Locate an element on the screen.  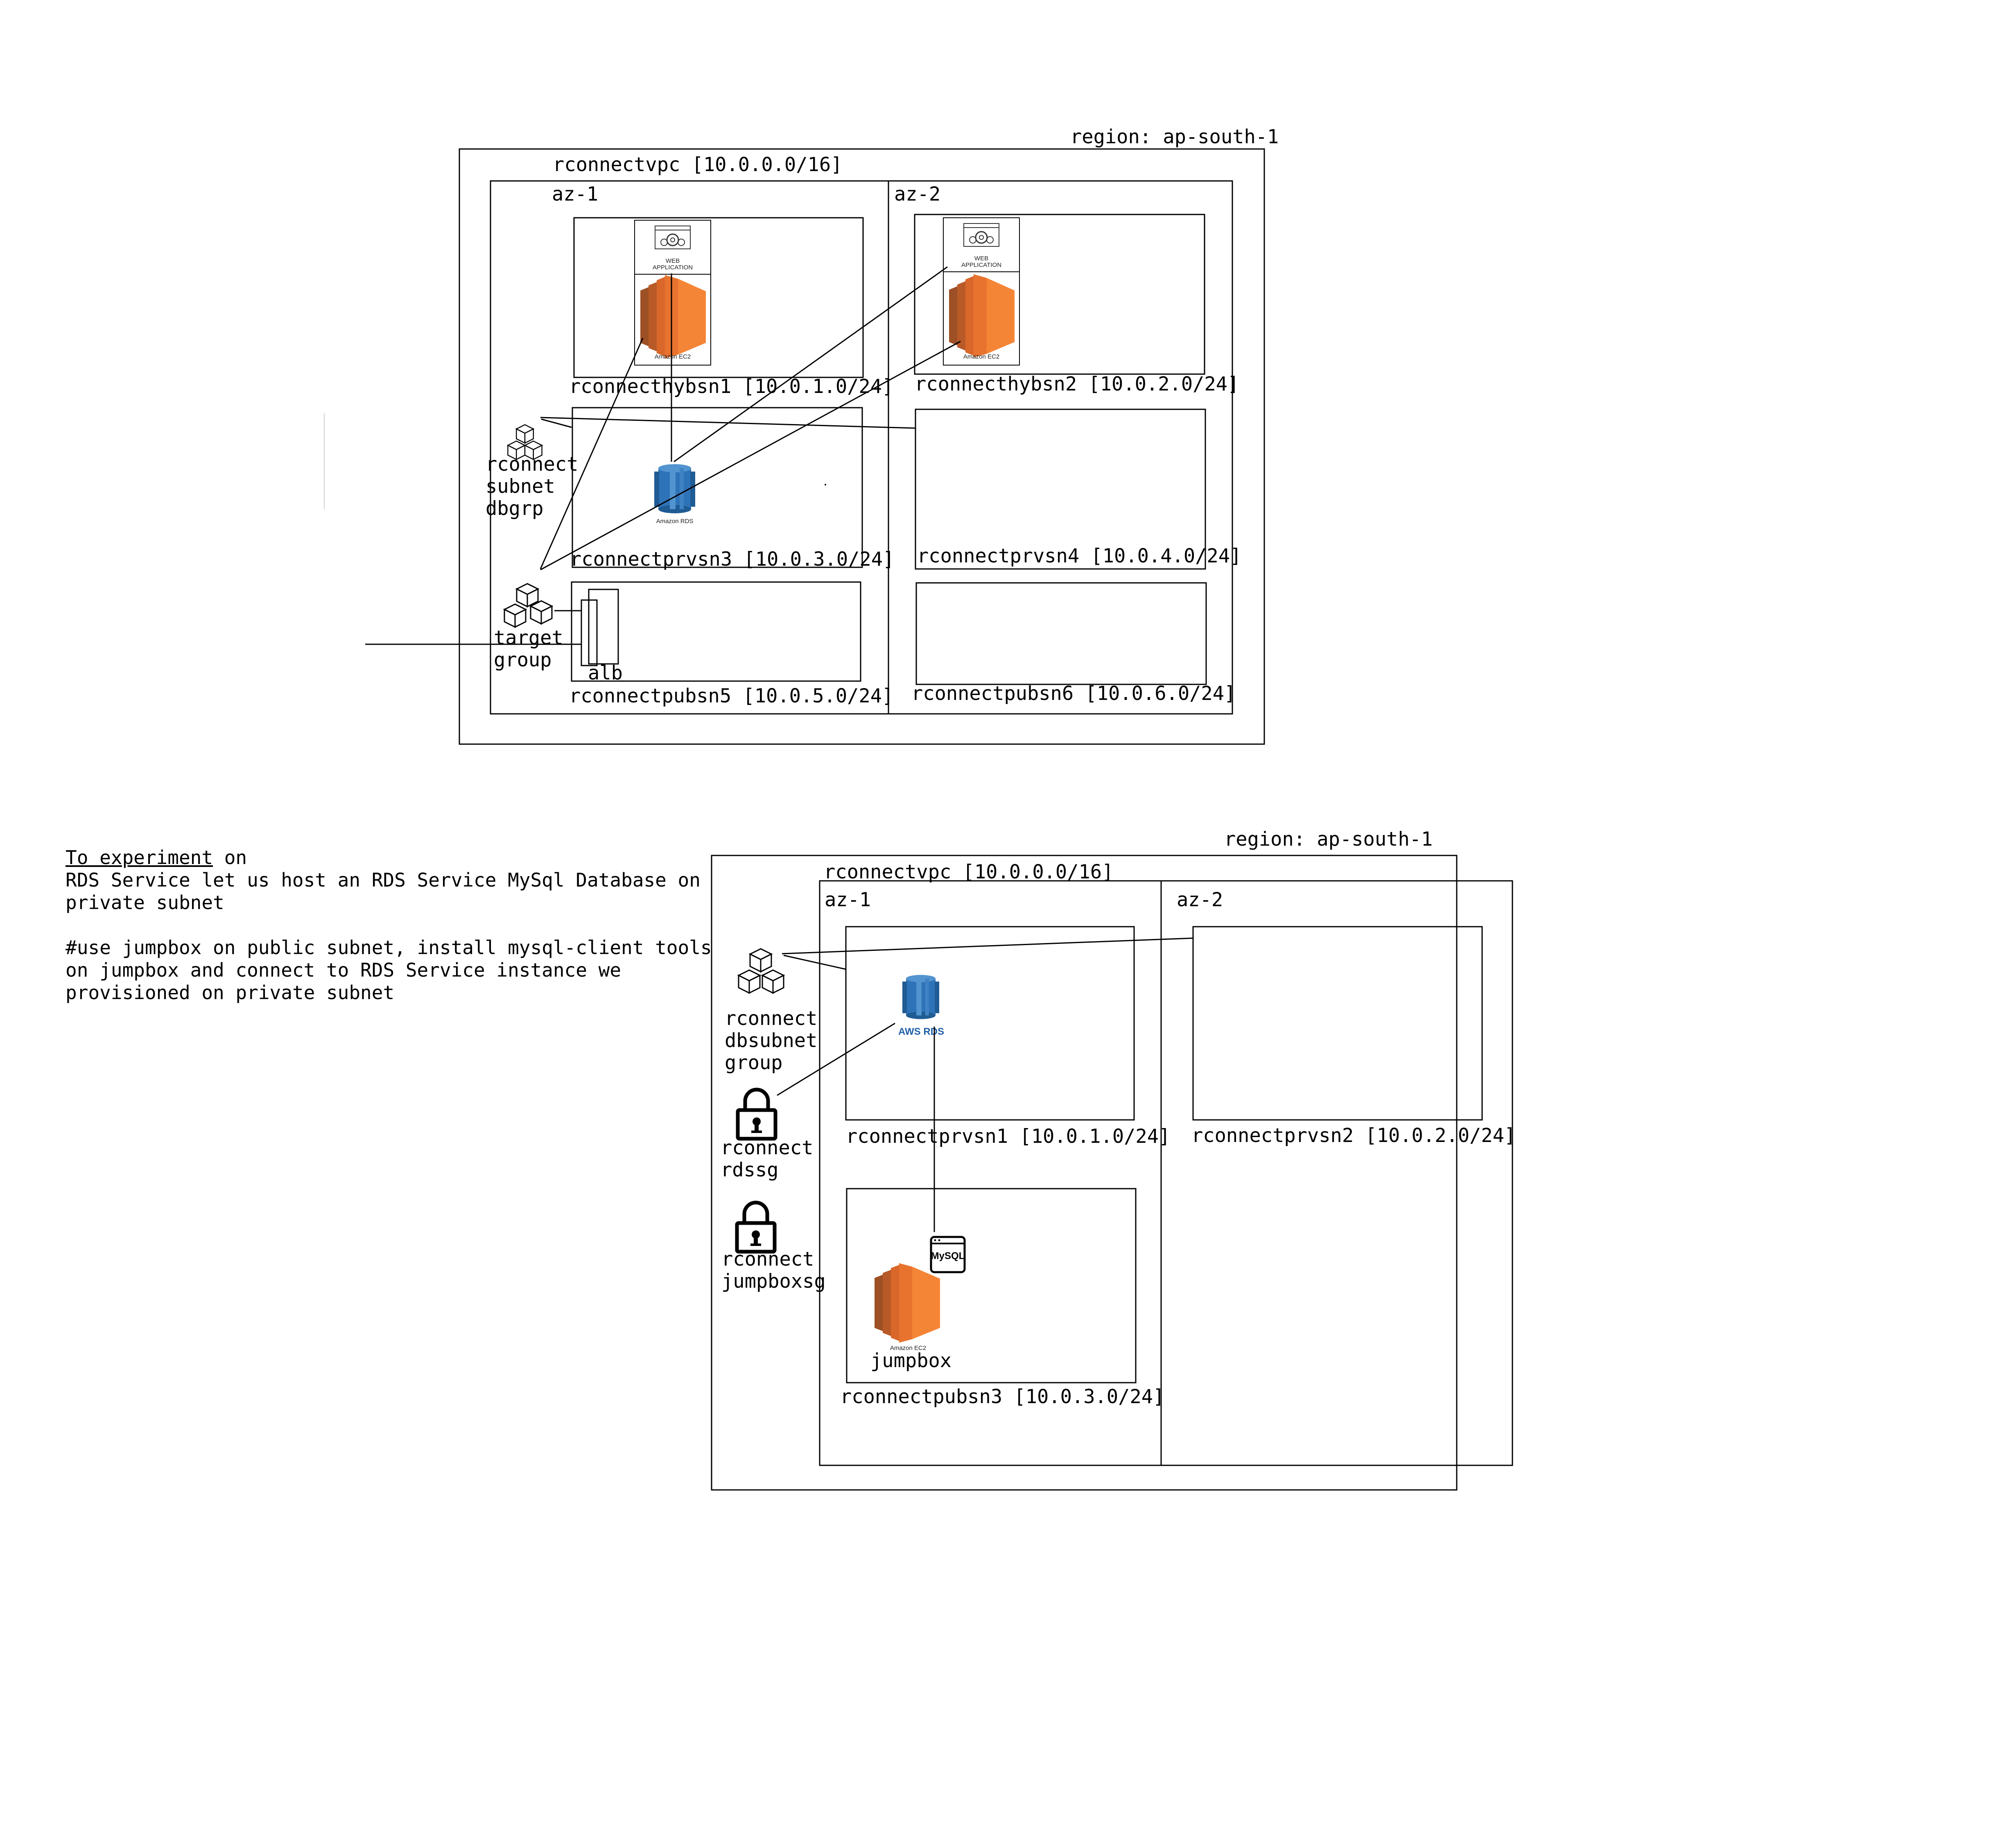
note-line-1: To experiment on is located at coordinates (156, 857).